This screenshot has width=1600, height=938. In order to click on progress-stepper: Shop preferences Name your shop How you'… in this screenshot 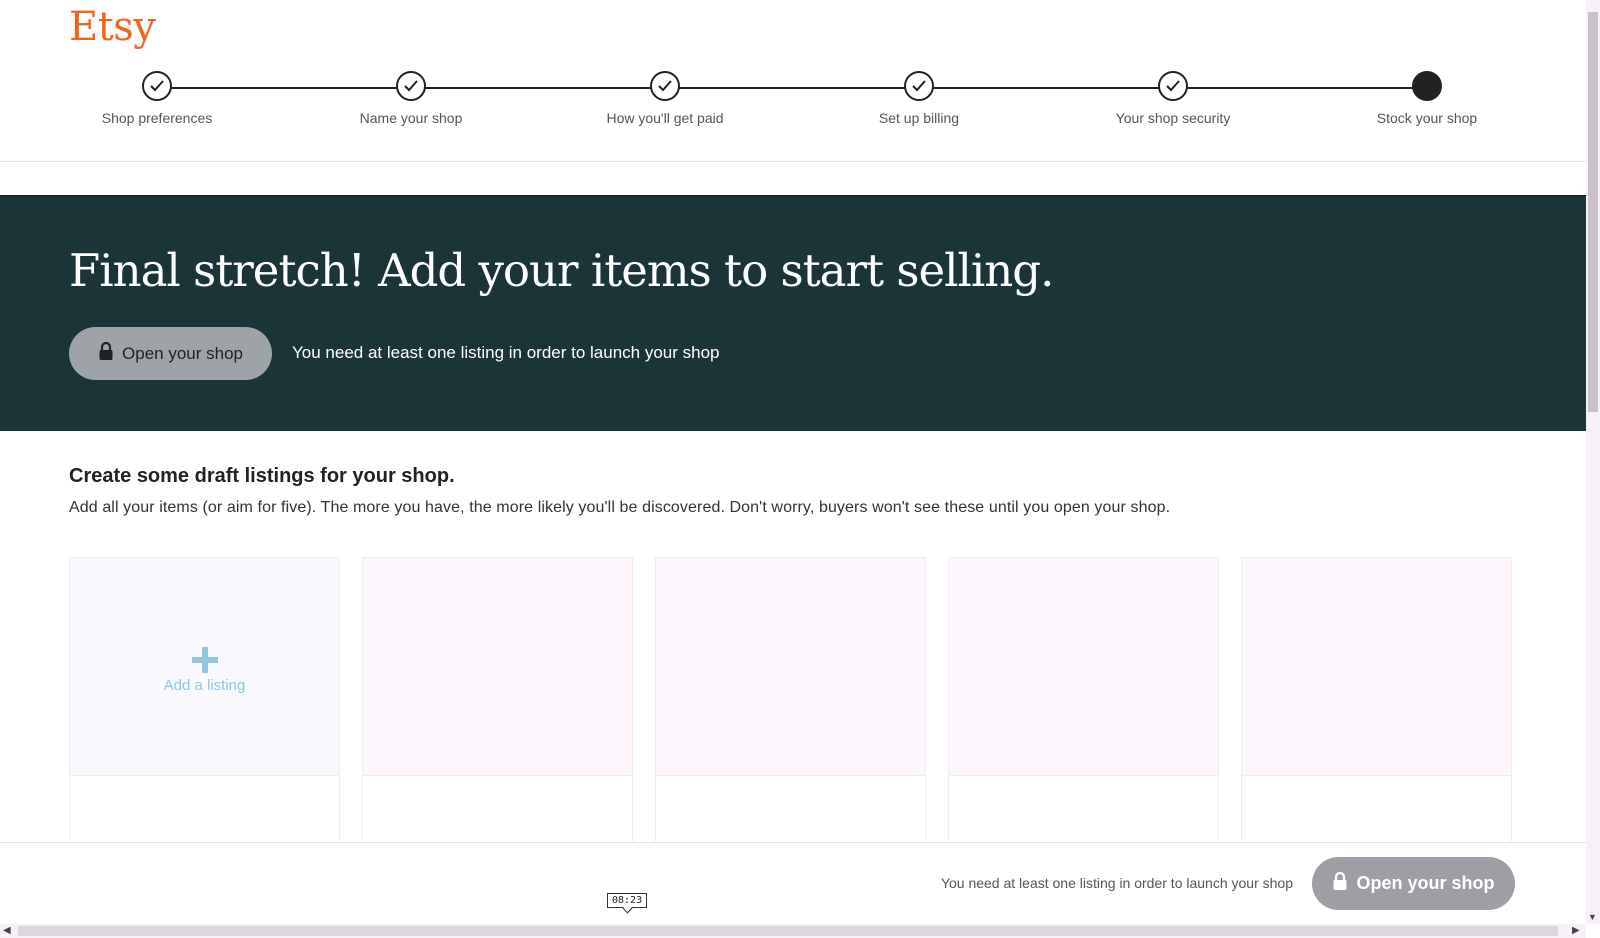, I will do `click(793, 98)`.